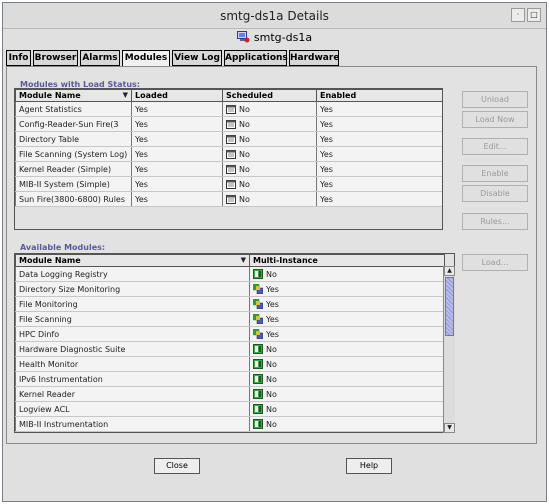 The image size is (549, 504). What do you see at coordinates (73, 124) in the screenshot?
I see `module-name-cell: Config-Reader-Sun Fire(3` at bounding box center [73, 124].